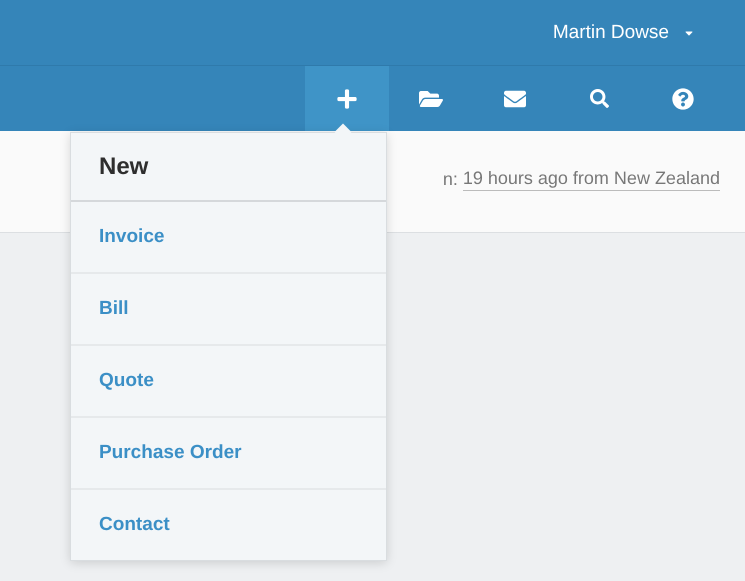 The width and height of the screenshot is (745, 581). I want to click on toolbar-button, so click(347, 98).